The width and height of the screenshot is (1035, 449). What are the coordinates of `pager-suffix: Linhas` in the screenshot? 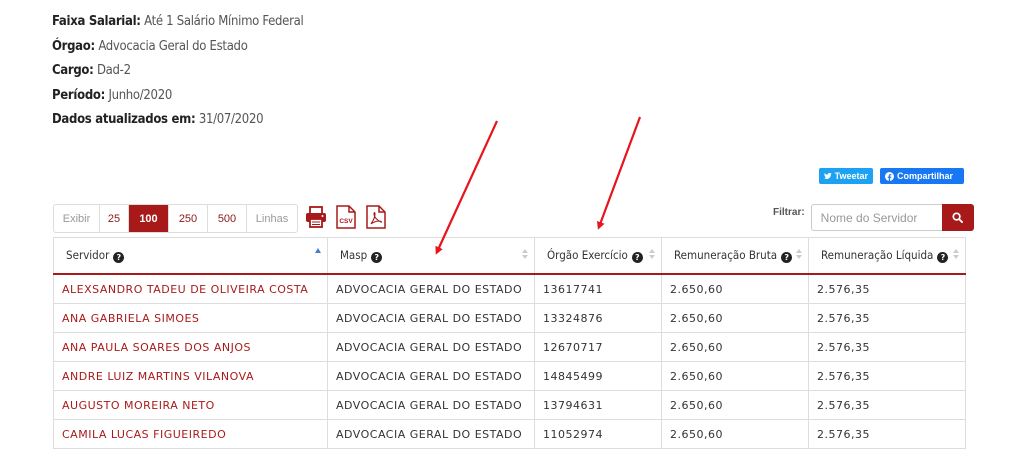 It's located at (272, 218).